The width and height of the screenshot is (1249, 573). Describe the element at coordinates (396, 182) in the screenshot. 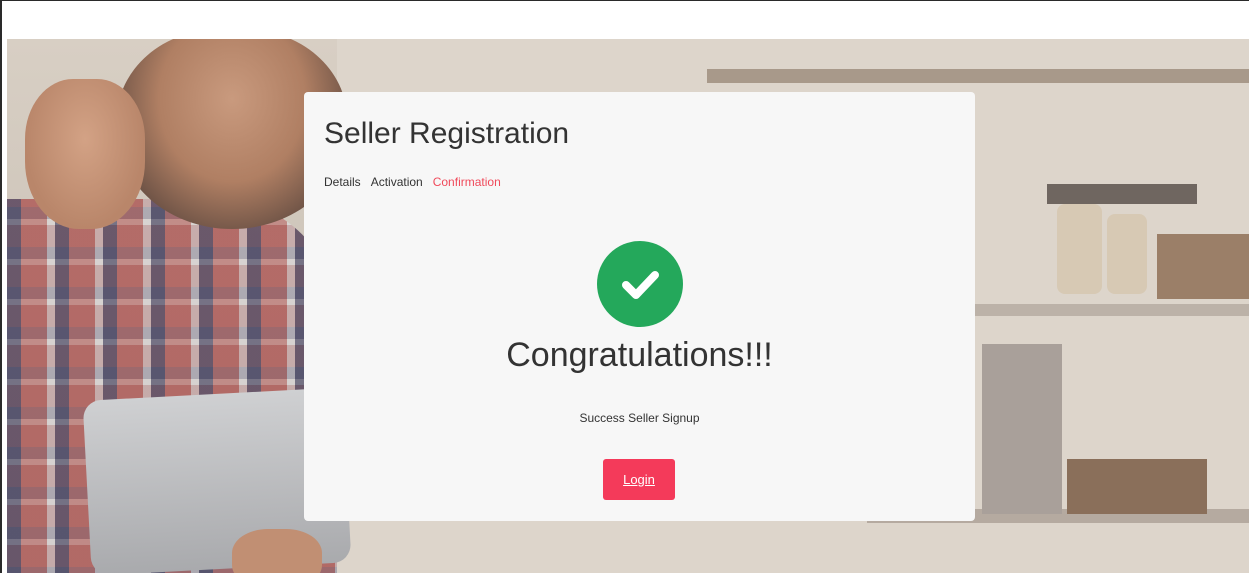

I see `step-activation: Activation` at that location.